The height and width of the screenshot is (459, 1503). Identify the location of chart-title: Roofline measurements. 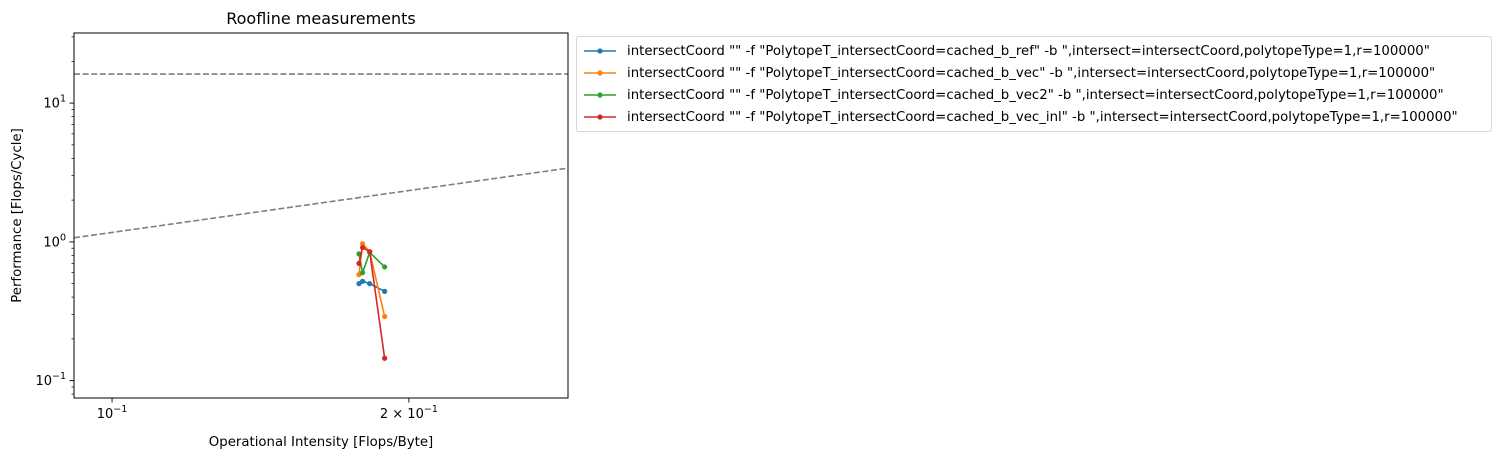
(321, 18).